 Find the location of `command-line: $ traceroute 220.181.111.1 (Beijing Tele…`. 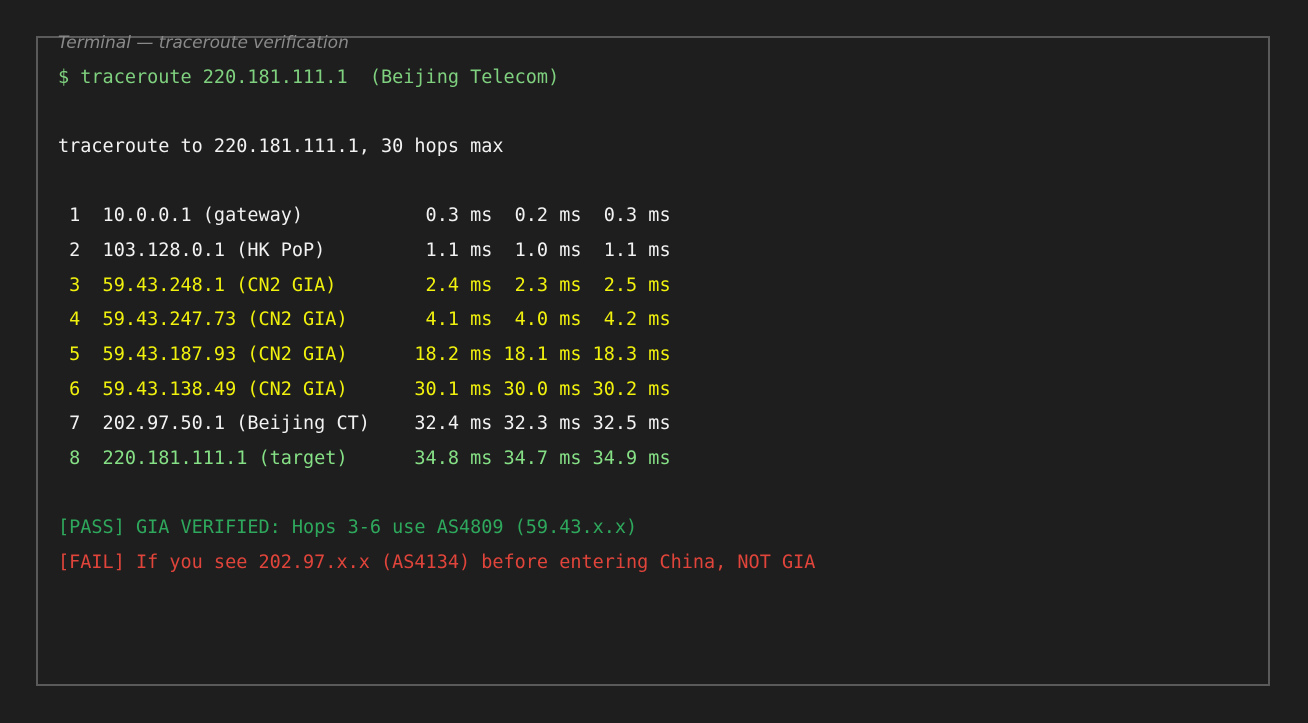

command-line: $ traceroute 220.181.111.1 (Beijing Tele… is located at coordinates (309, 77).